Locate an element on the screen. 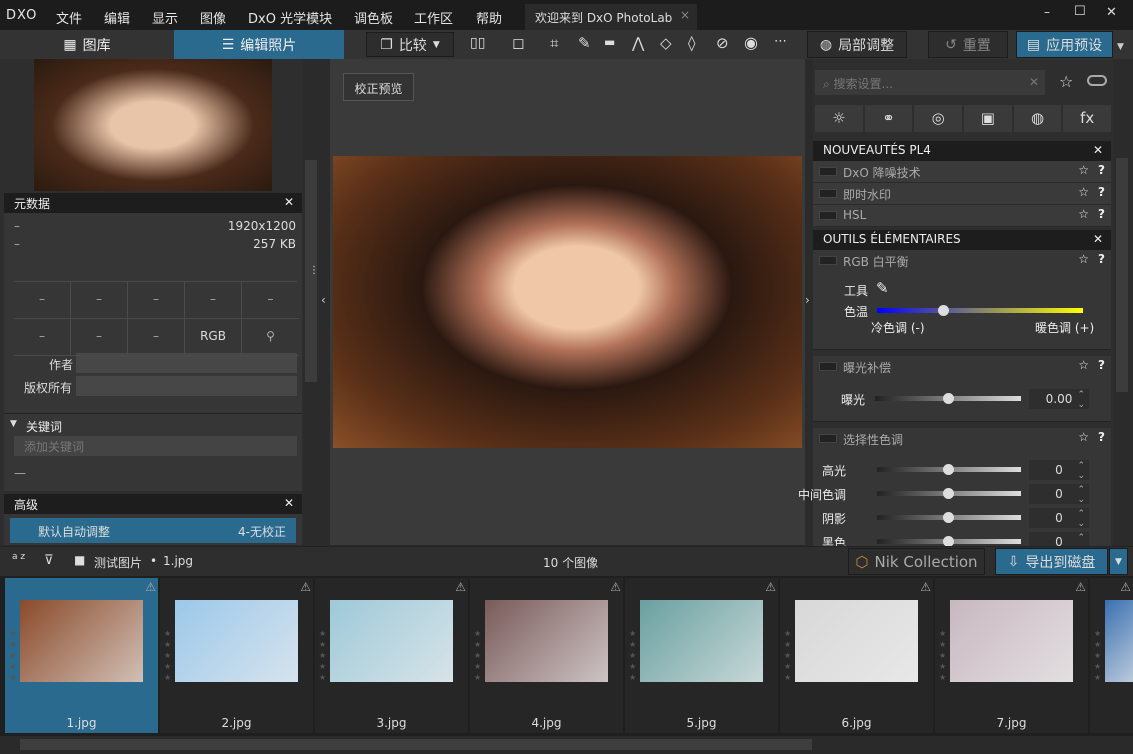  tab-close-icon: × is located at coordinates (685, 15).